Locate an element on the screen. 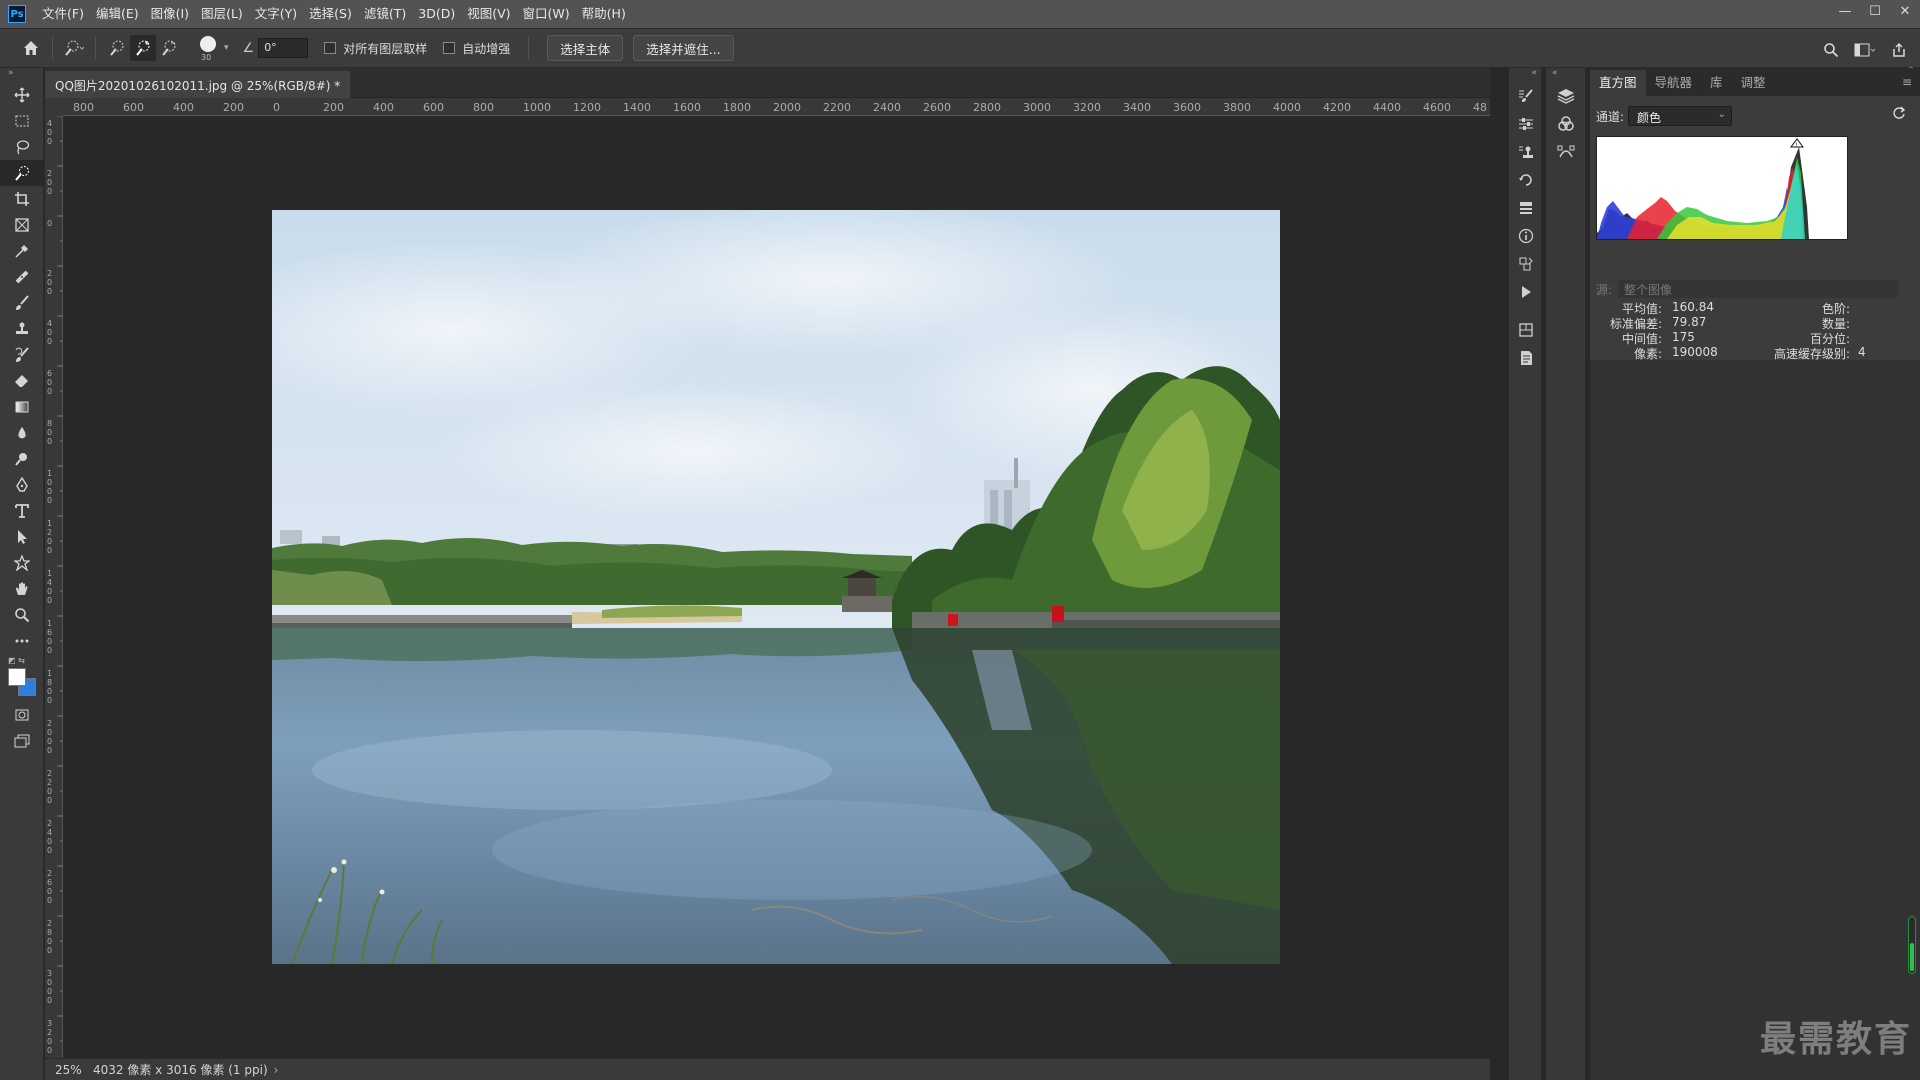 The height and width of the screenshot is (1080, 1920). refresh-icon is located at coordinates (1899, 115).